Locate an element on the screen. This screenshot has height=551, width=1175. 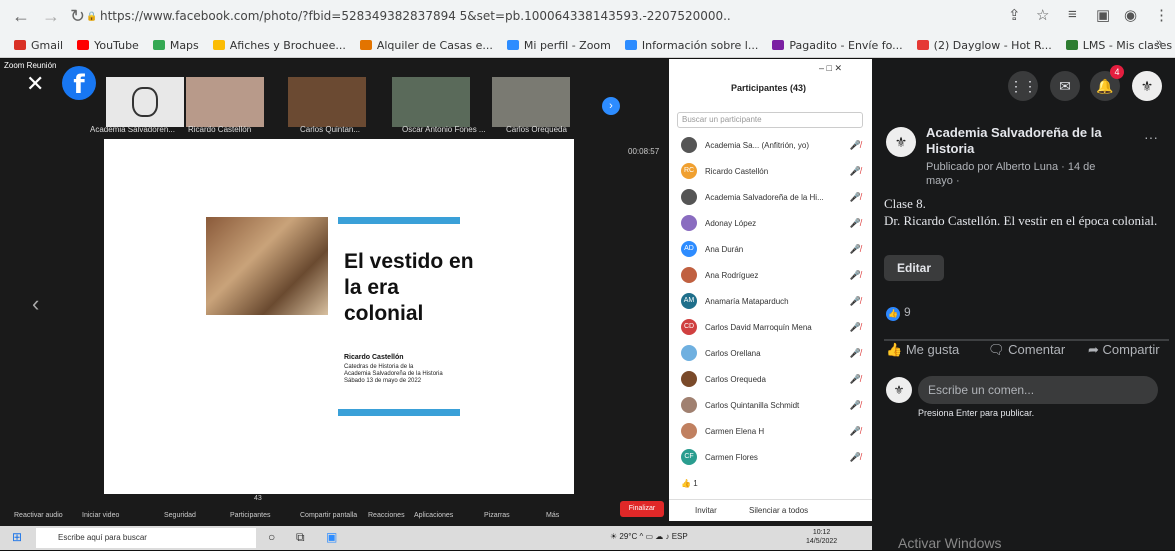
like-button: 👍 Me gusta is located at coordinates (922, 350).